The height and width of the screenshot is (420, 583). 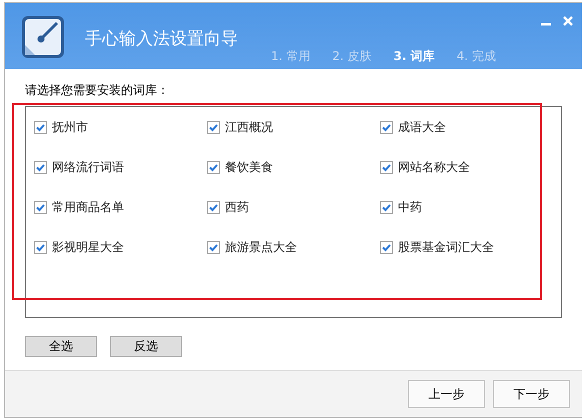 I want to click on checkbox-label: 抚州市, so click(x=70, y=127).